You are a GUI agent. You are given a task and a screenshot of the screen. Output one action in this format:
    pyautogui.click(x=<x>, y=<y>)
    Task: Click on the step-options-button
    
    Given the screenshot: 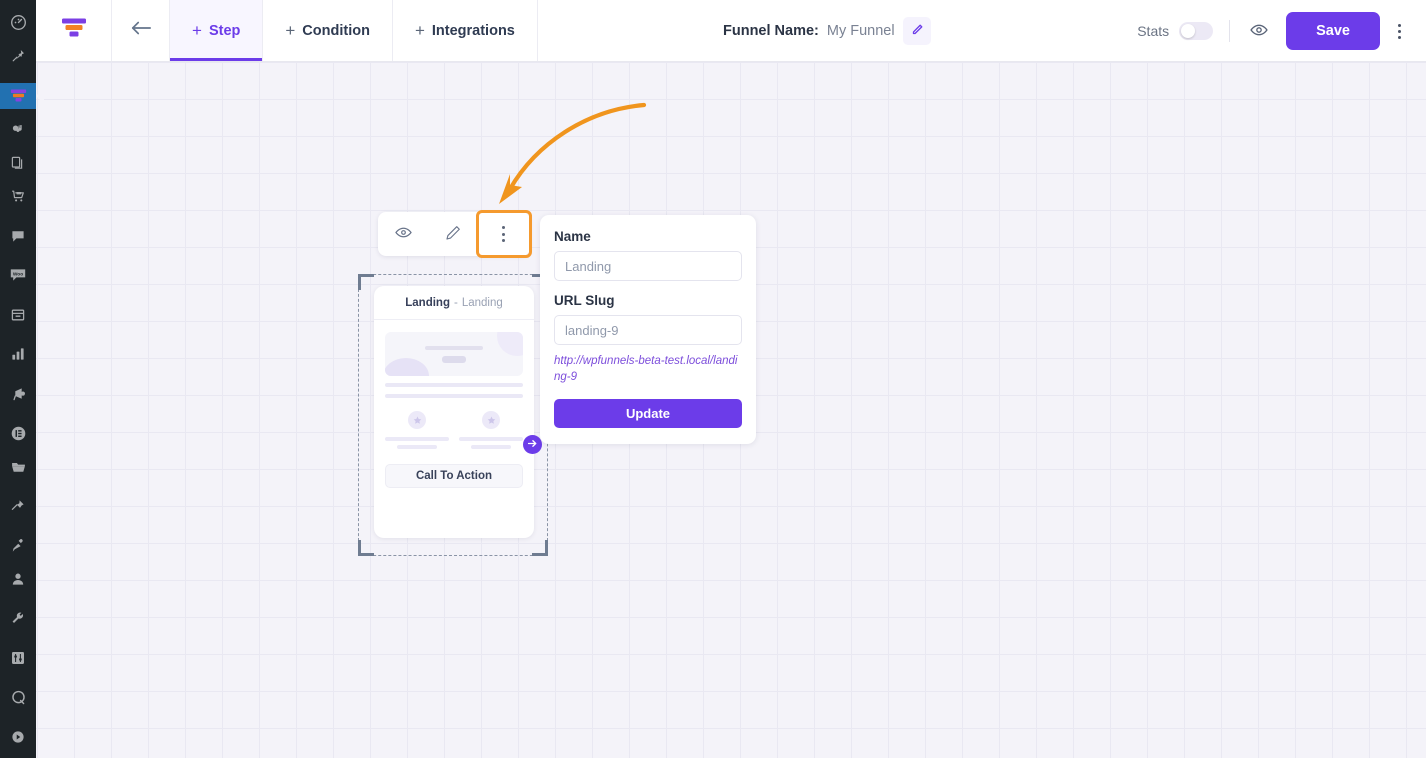 What is the action you would take?
    pyautogui.click(x=504, y=234)
    